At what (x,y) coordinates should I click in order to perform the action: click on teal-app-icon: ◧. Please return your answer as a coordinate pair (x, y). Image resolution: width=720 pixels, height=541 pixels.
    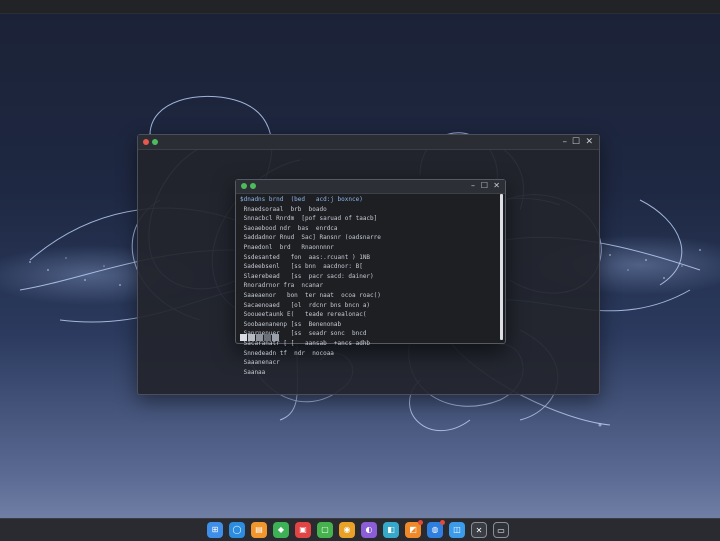
    Looking at the image, I should click on (391, 530).